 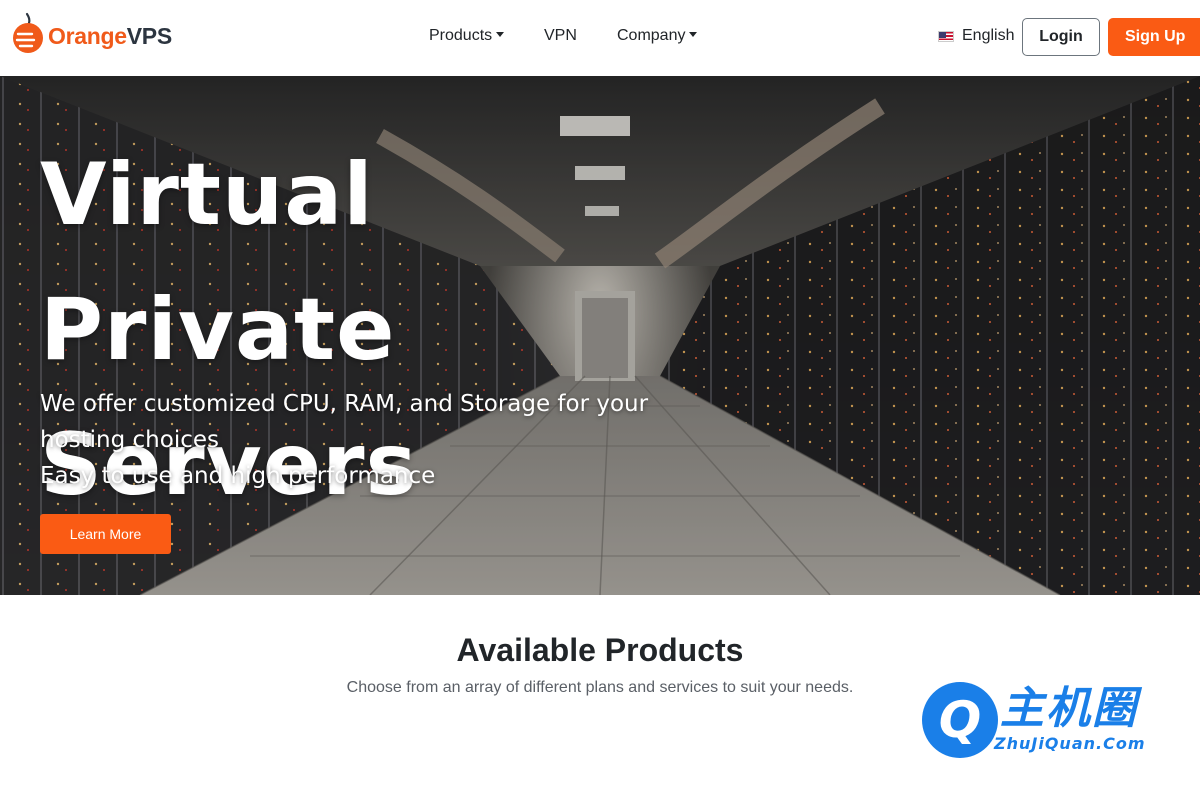 What do you see at coordinates (600, 650) in the screenshot?
I see `products-title: Available Products` at bounding box center [600, 650].